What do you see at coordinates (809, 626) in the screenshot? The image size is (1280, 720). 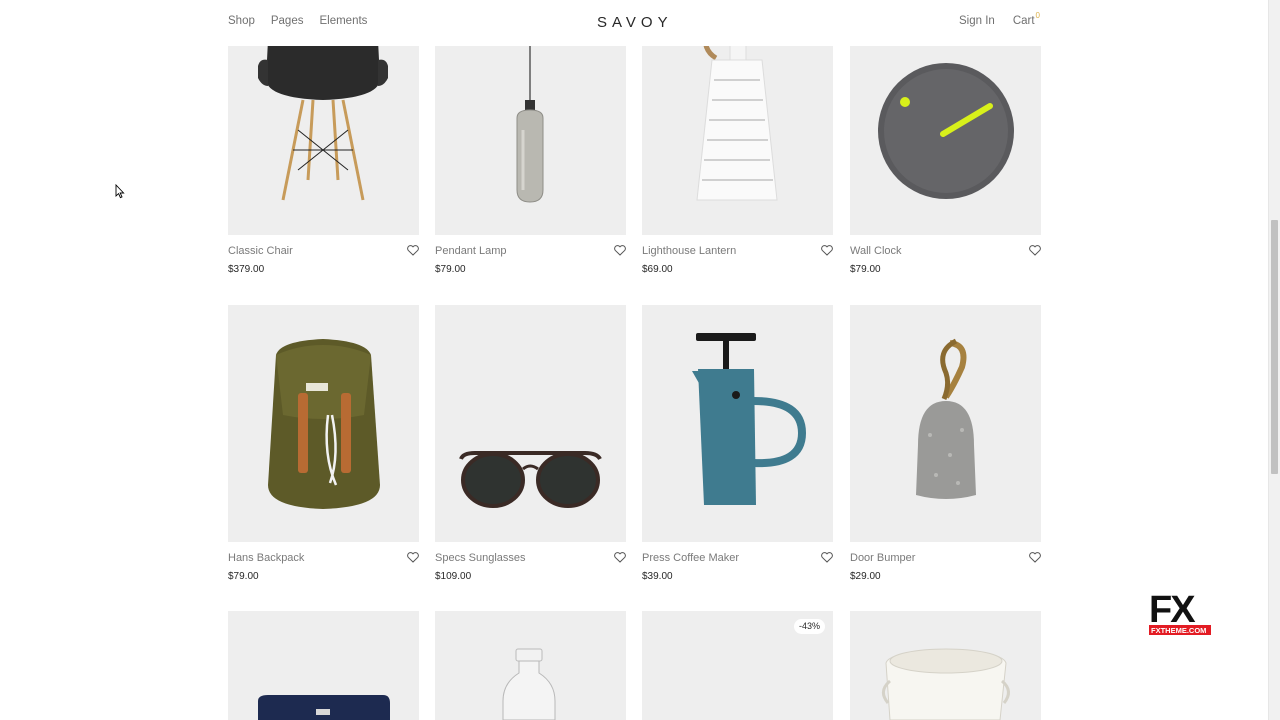 I see `discount-badge: -43%` at bounding box center [809, 626].